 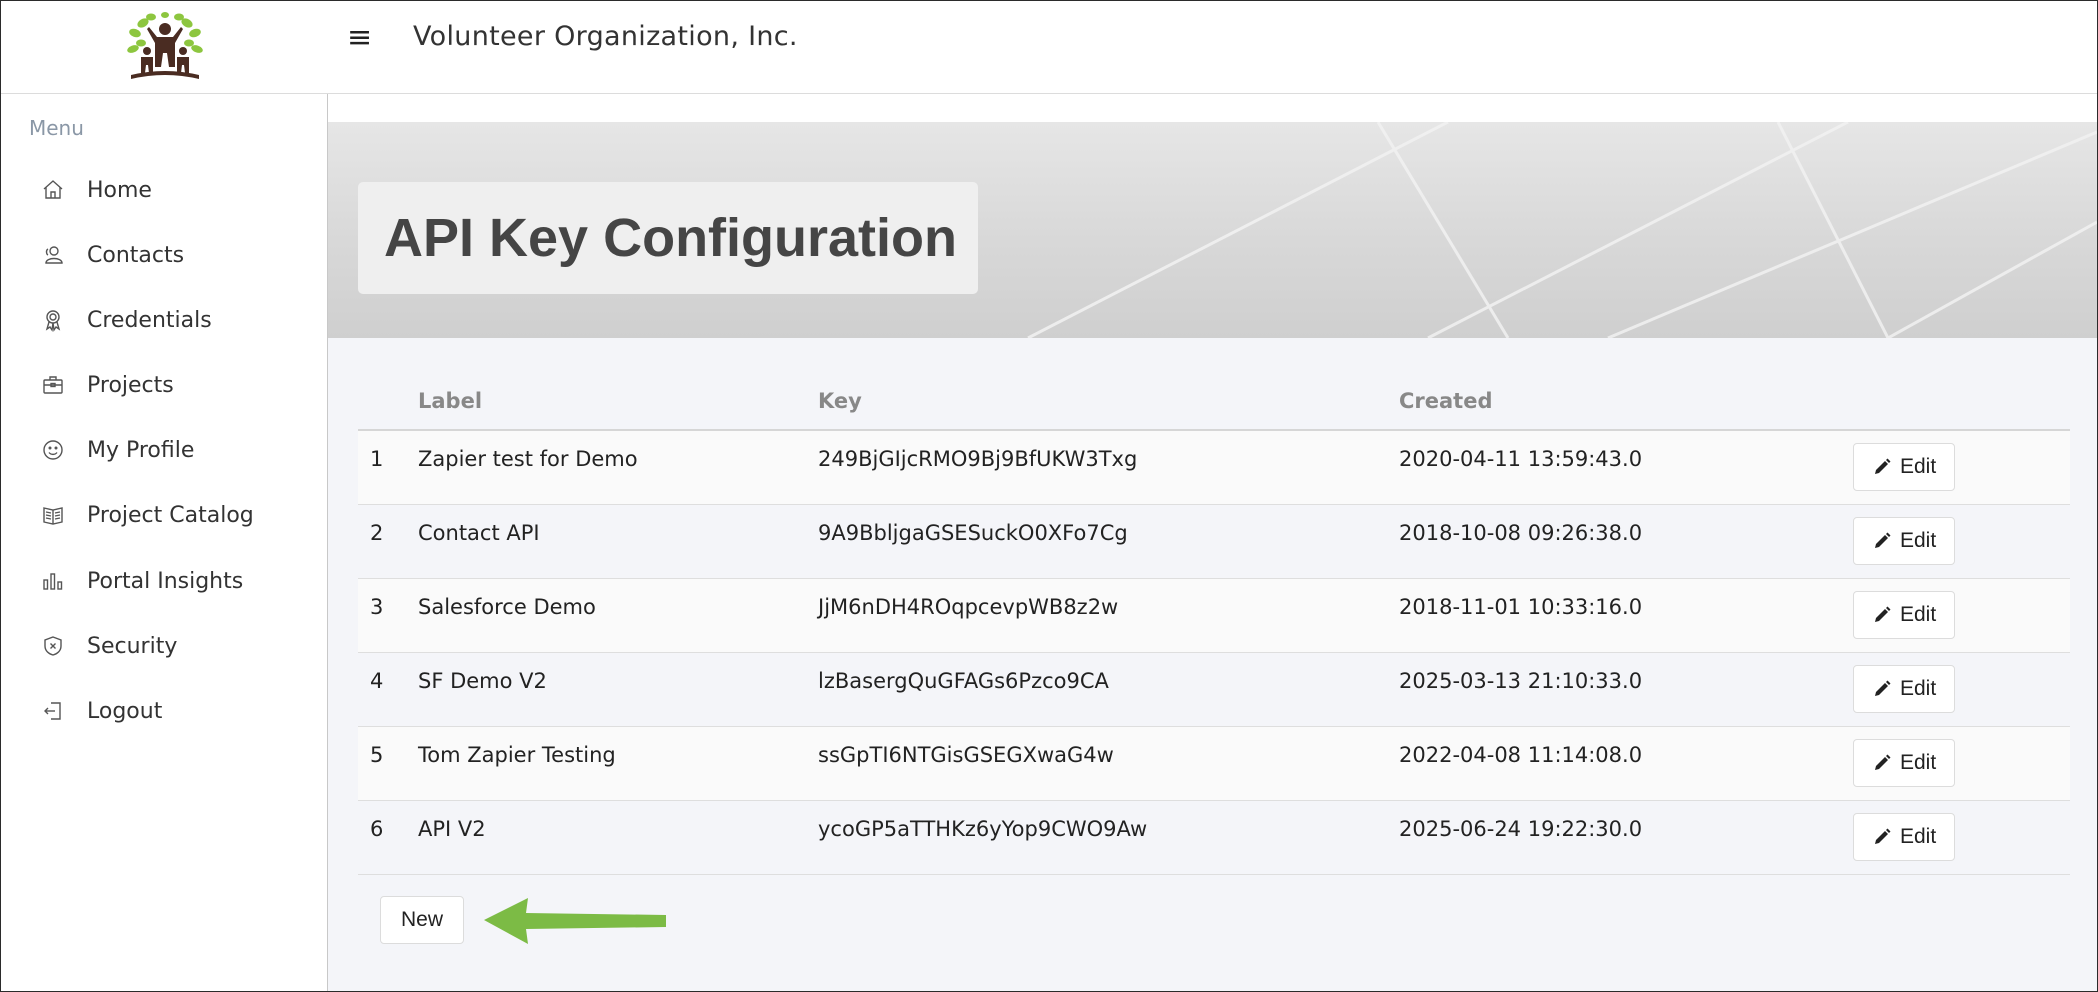 What do you see at coordinates (165, 47) in the screenshot?
I see `tree-people-logo` at bounding box center [165, 47].